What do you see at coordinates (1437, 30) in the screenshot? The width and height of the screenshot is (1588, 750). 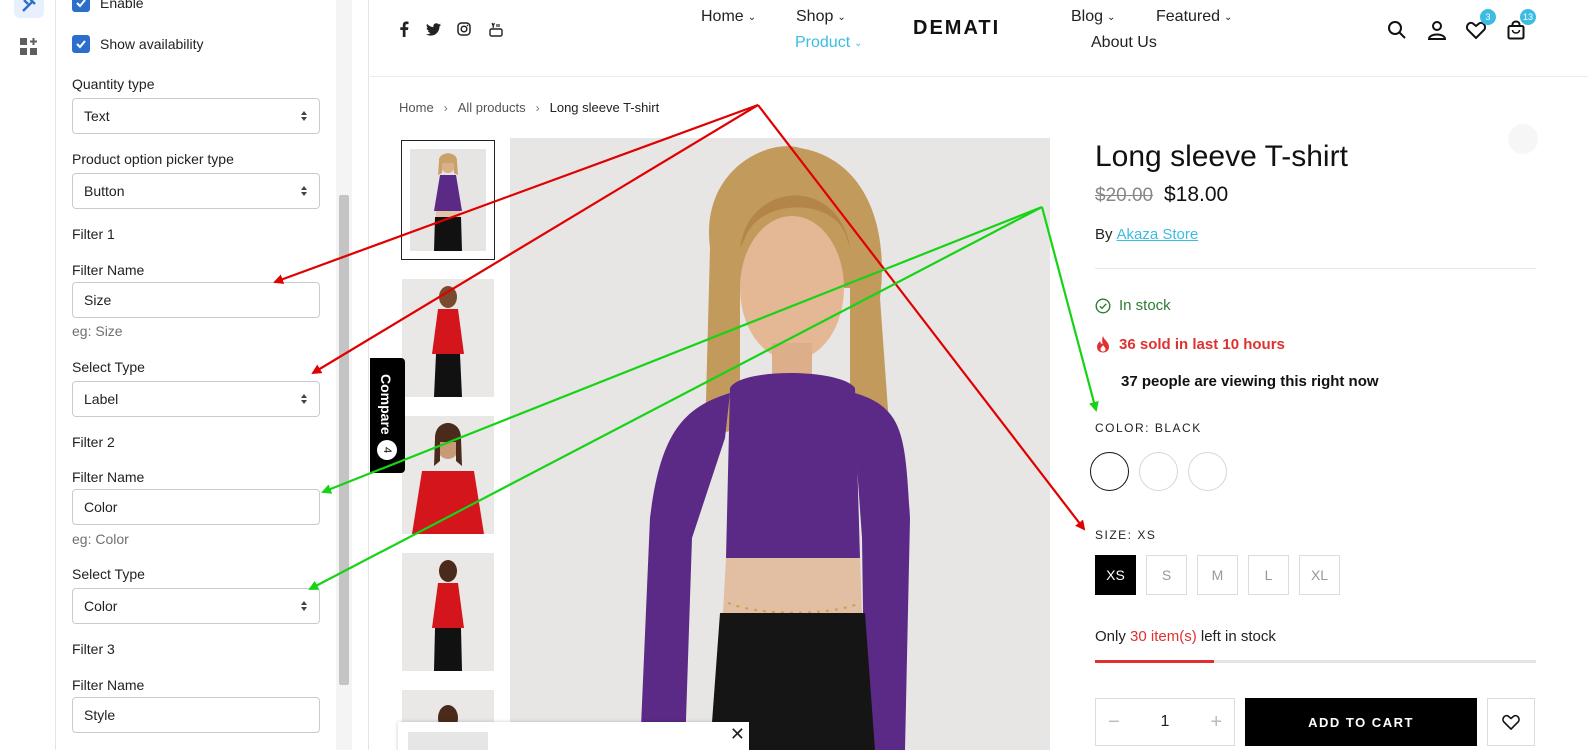 I see `account-icon` at bounding box center [1437, 30].